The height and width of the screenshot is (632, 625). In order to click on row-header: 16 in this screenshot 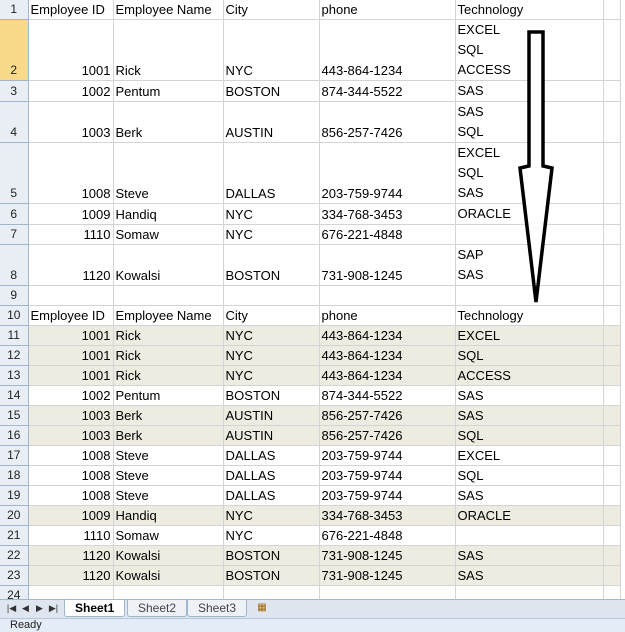, I will do `click(14, 435)`.